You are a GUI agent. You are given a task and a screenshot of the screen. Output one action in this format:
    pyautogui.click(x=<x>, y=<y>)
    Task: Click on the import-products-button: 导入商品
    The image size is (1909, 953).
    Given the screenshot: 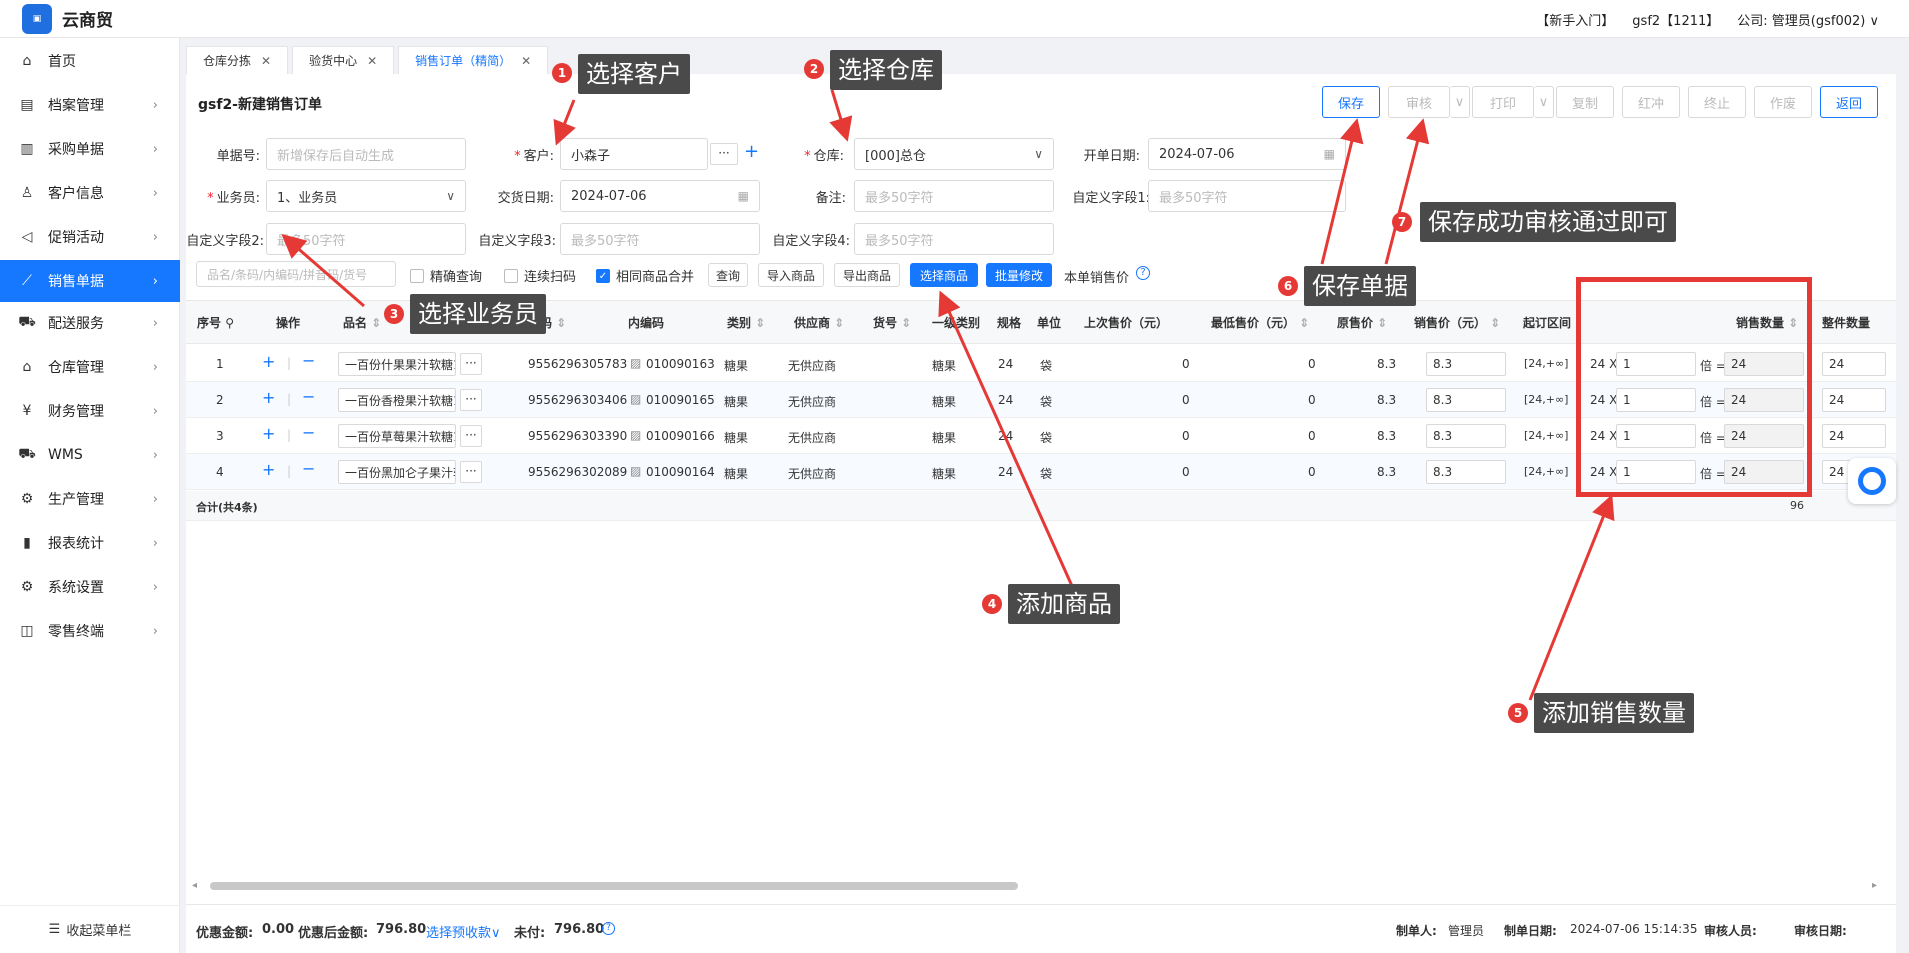 What is the action you would take?
    pyautogui.click(x=791, y=275)
    